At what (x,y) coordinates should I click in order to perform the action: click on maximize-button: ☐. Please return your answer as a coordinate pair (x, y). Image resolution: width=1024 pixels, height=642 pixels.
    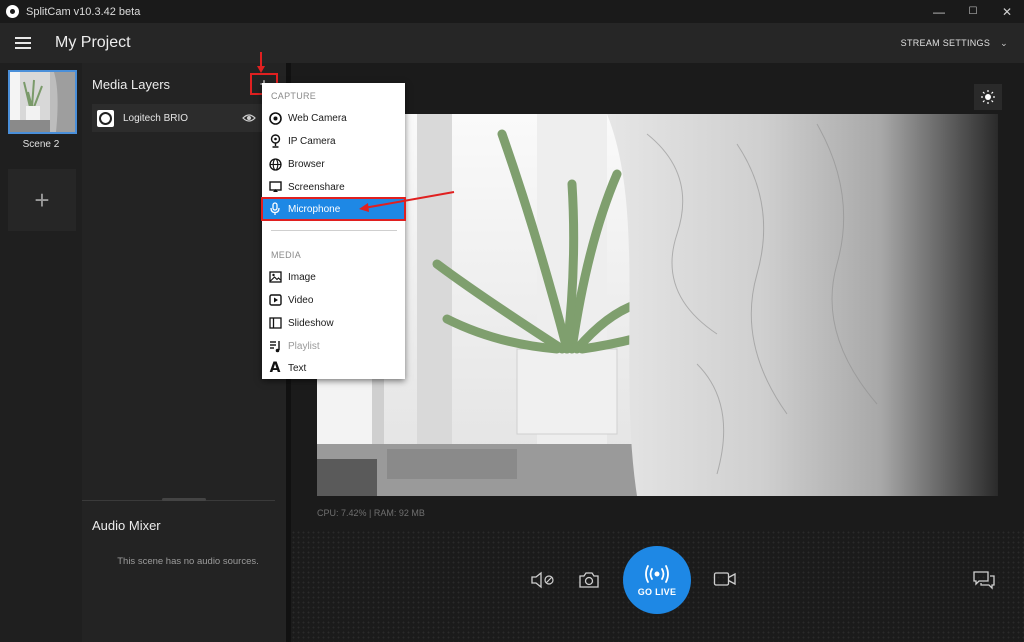
    Looking at the image, I should click on (973, 11).